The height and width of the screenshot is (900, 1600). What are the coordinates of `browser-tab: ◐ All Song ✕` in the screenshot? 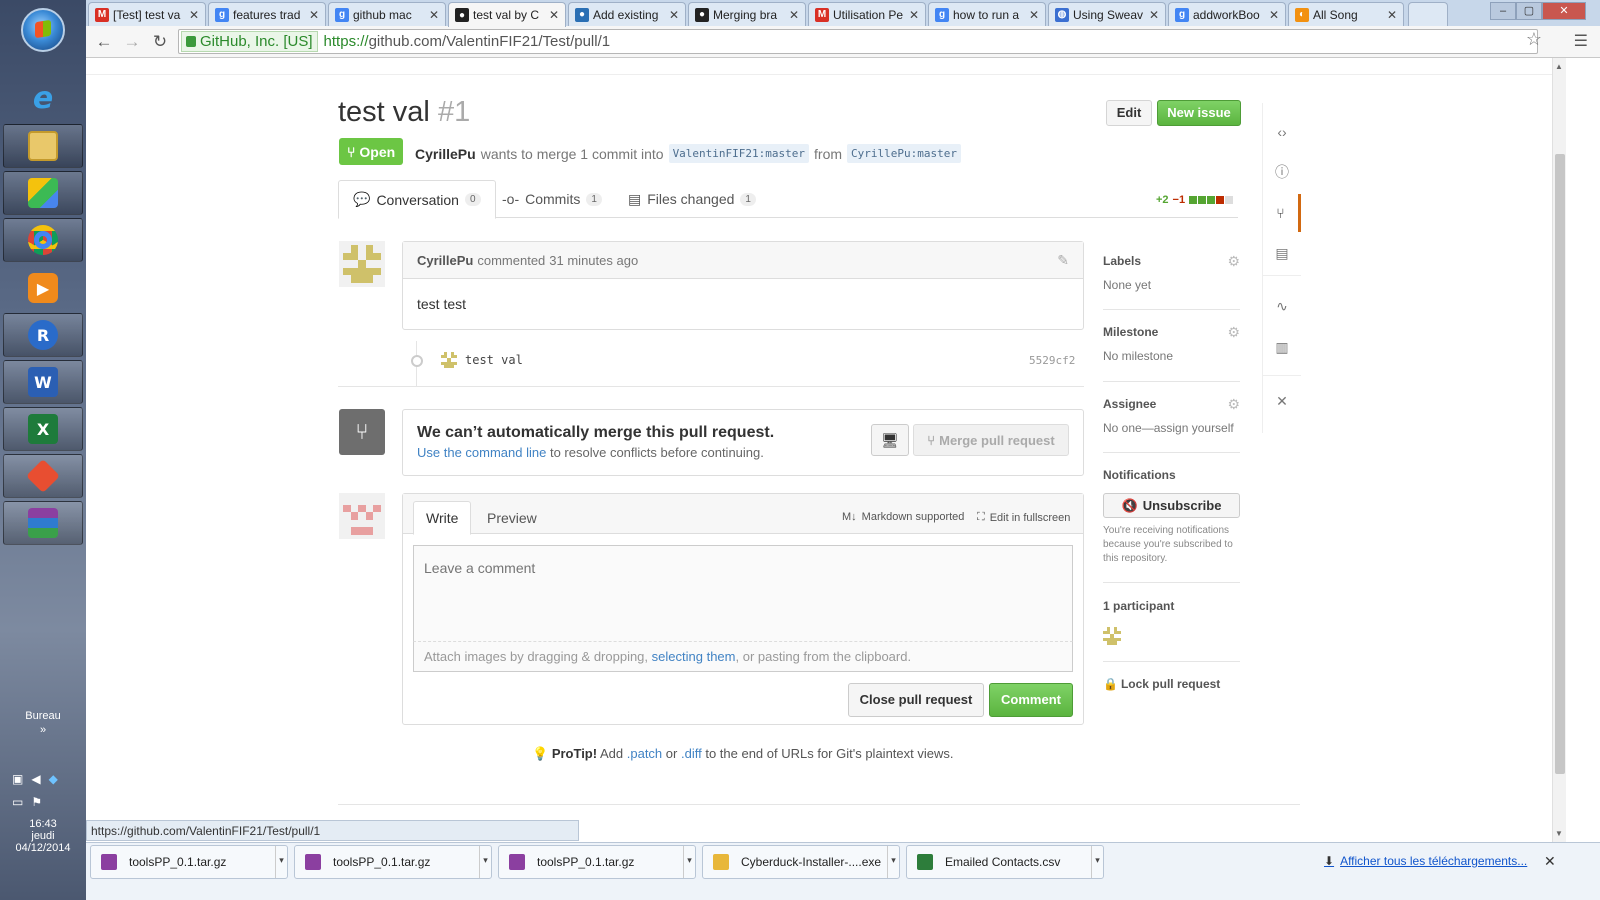 It's located at (1346, 14).